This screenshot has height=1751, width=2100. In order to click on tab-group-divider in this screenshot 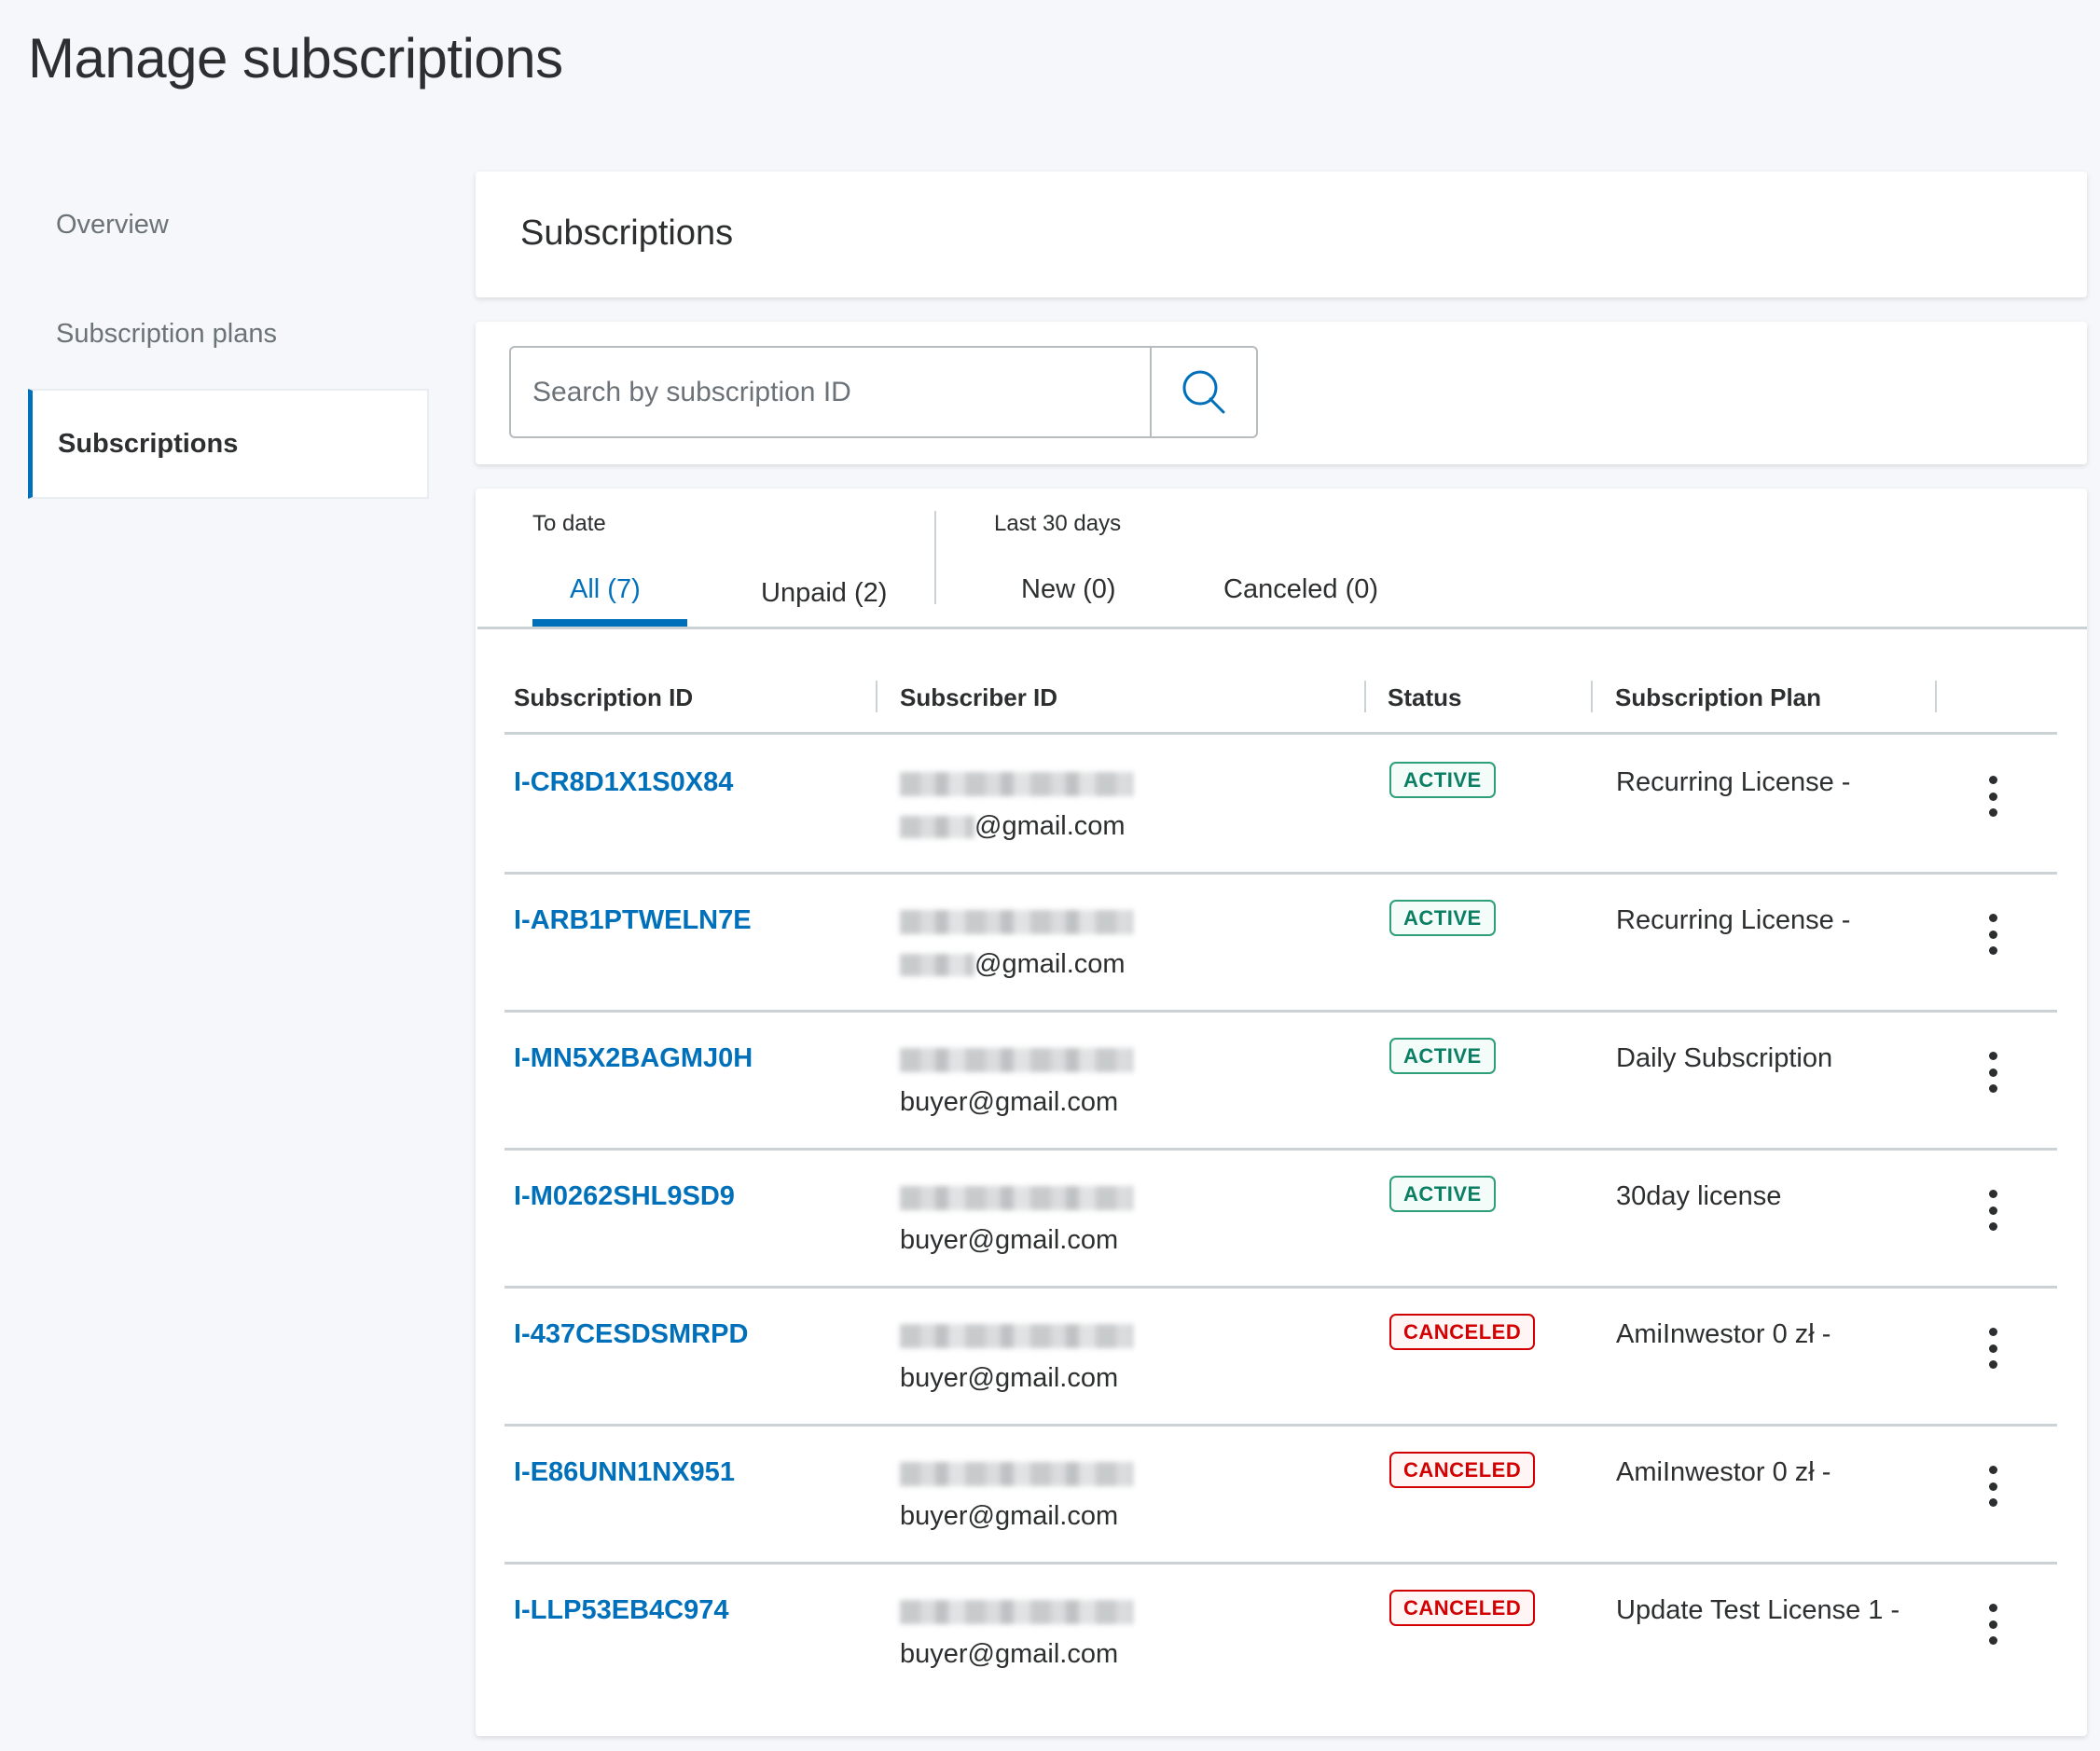, I will do `click(935, 557)`.